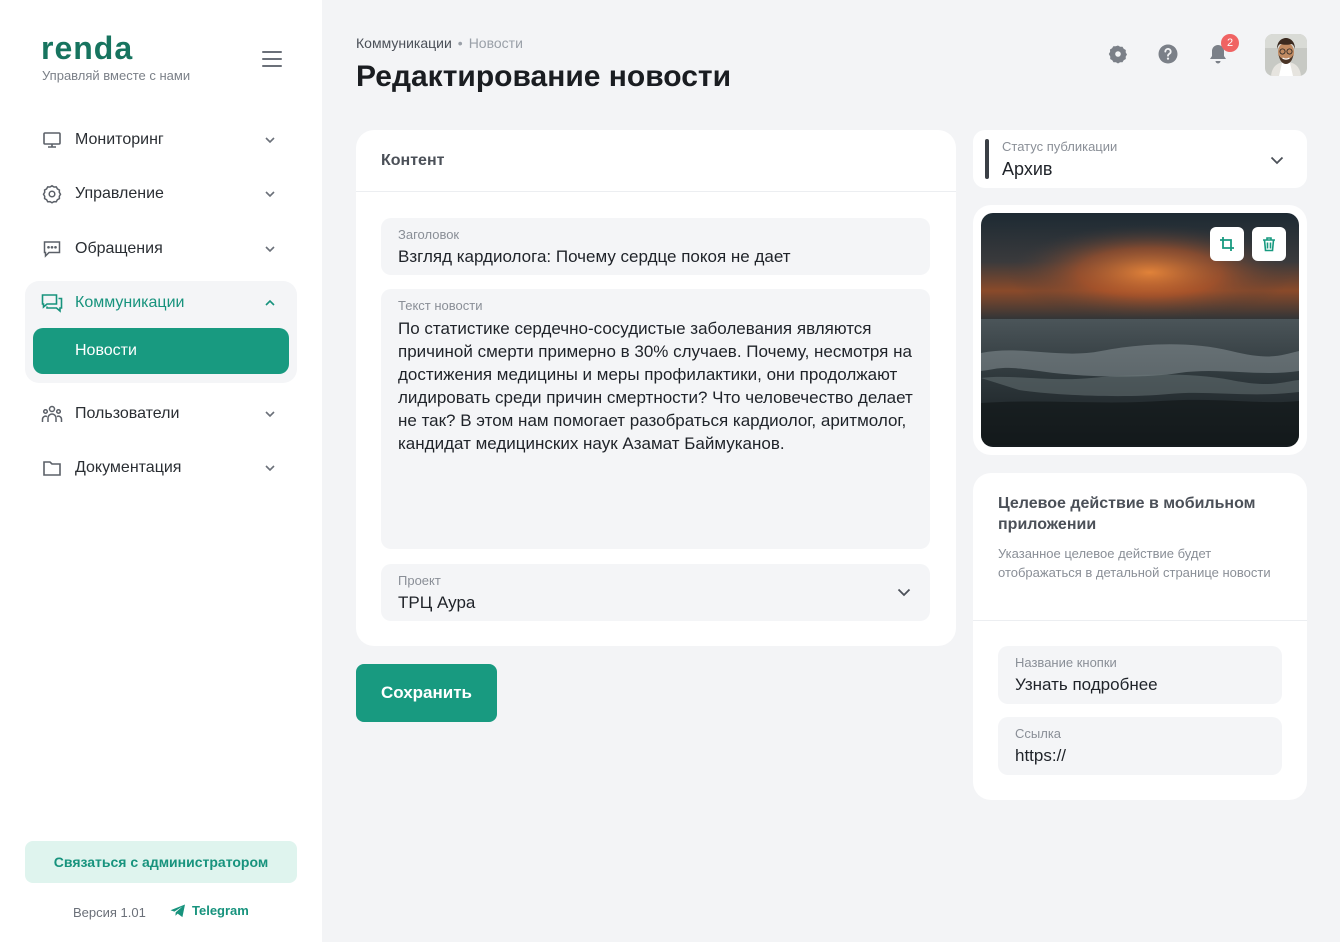 The width and height of the screenshot is (1340, 942). Describe the element at coordinates (52, 140) in the screenshot. I see `monitor-icon` at that location.